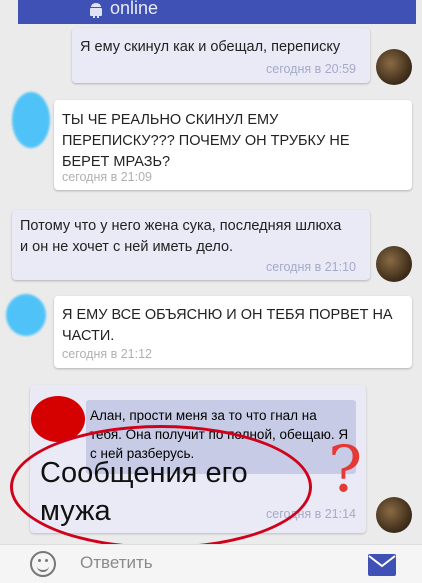  What do you see at coordinates (211, 563) in the screenshot?
I see `composer-bar: Ответить` at bounding box center [211, 563].